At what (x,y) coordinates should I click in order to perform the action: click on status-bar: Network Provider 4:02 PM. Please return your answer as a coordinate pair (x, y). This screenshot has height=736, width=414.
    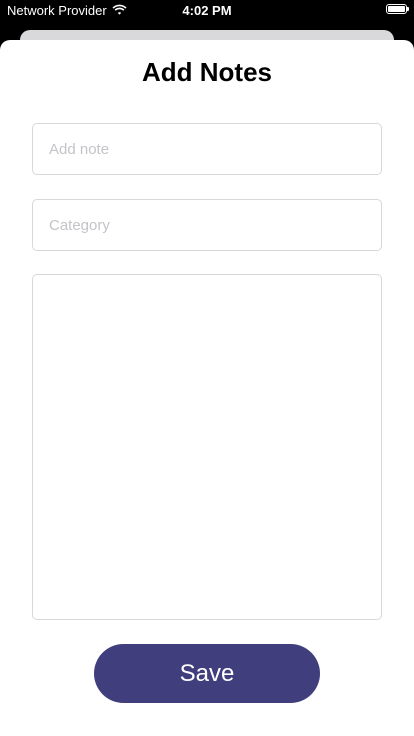
    Looking at the image, I should click on (207, 11).